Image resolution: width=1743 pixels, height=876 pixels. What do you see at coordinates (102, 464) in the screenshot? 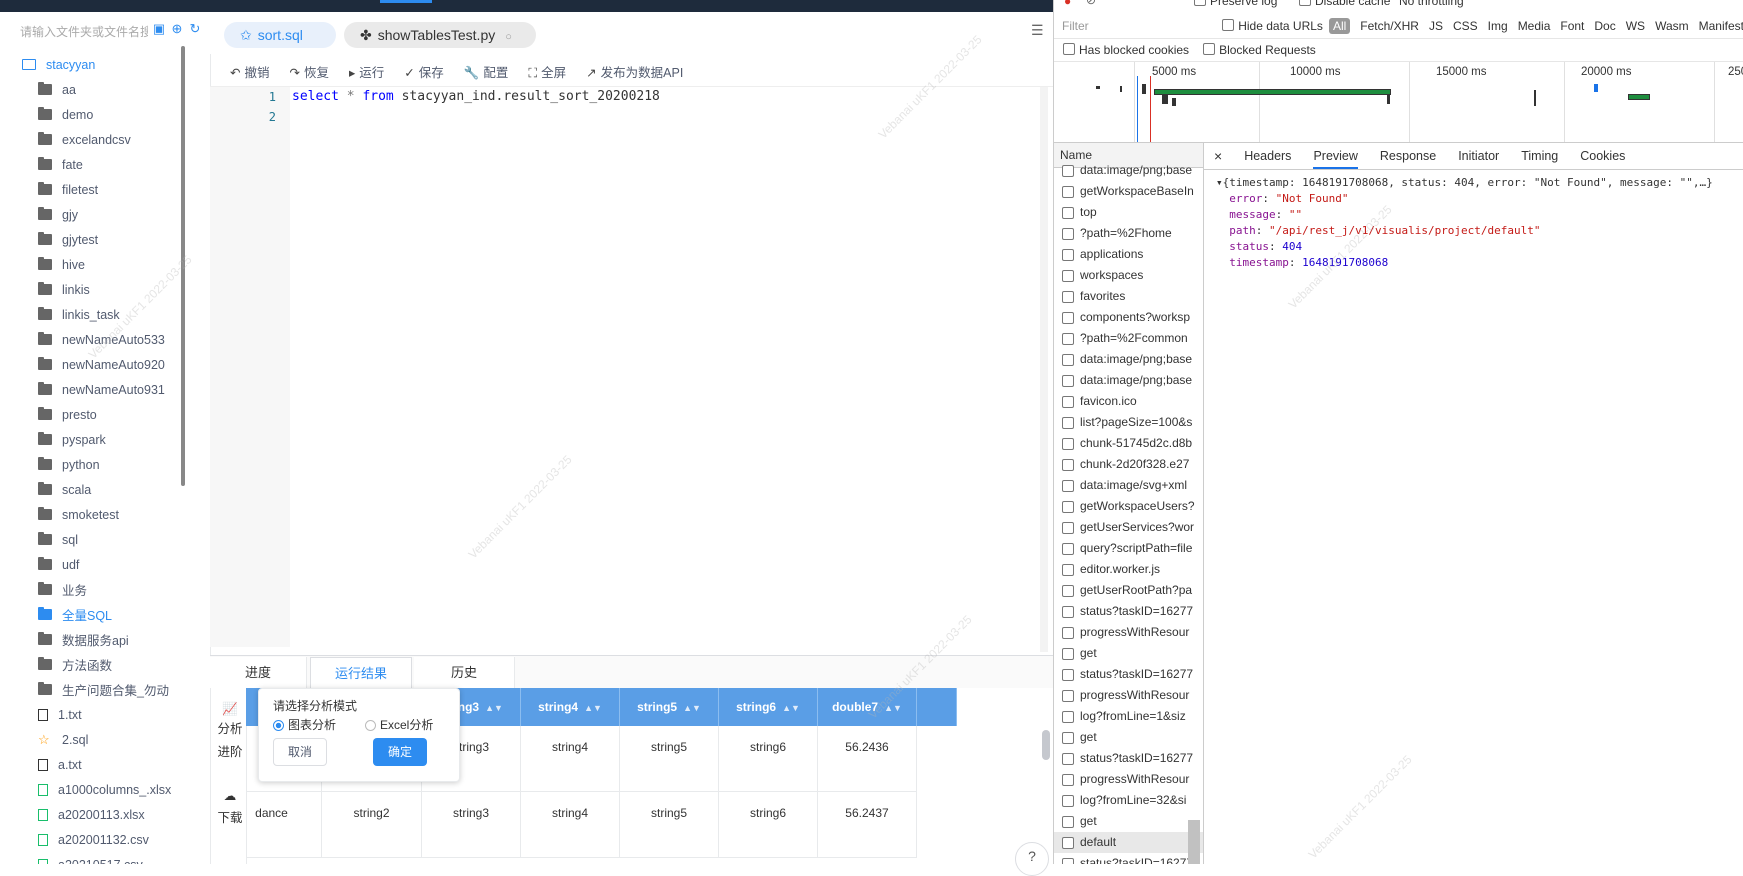
I see `tree-item: python` at bounding box center [102, 464].